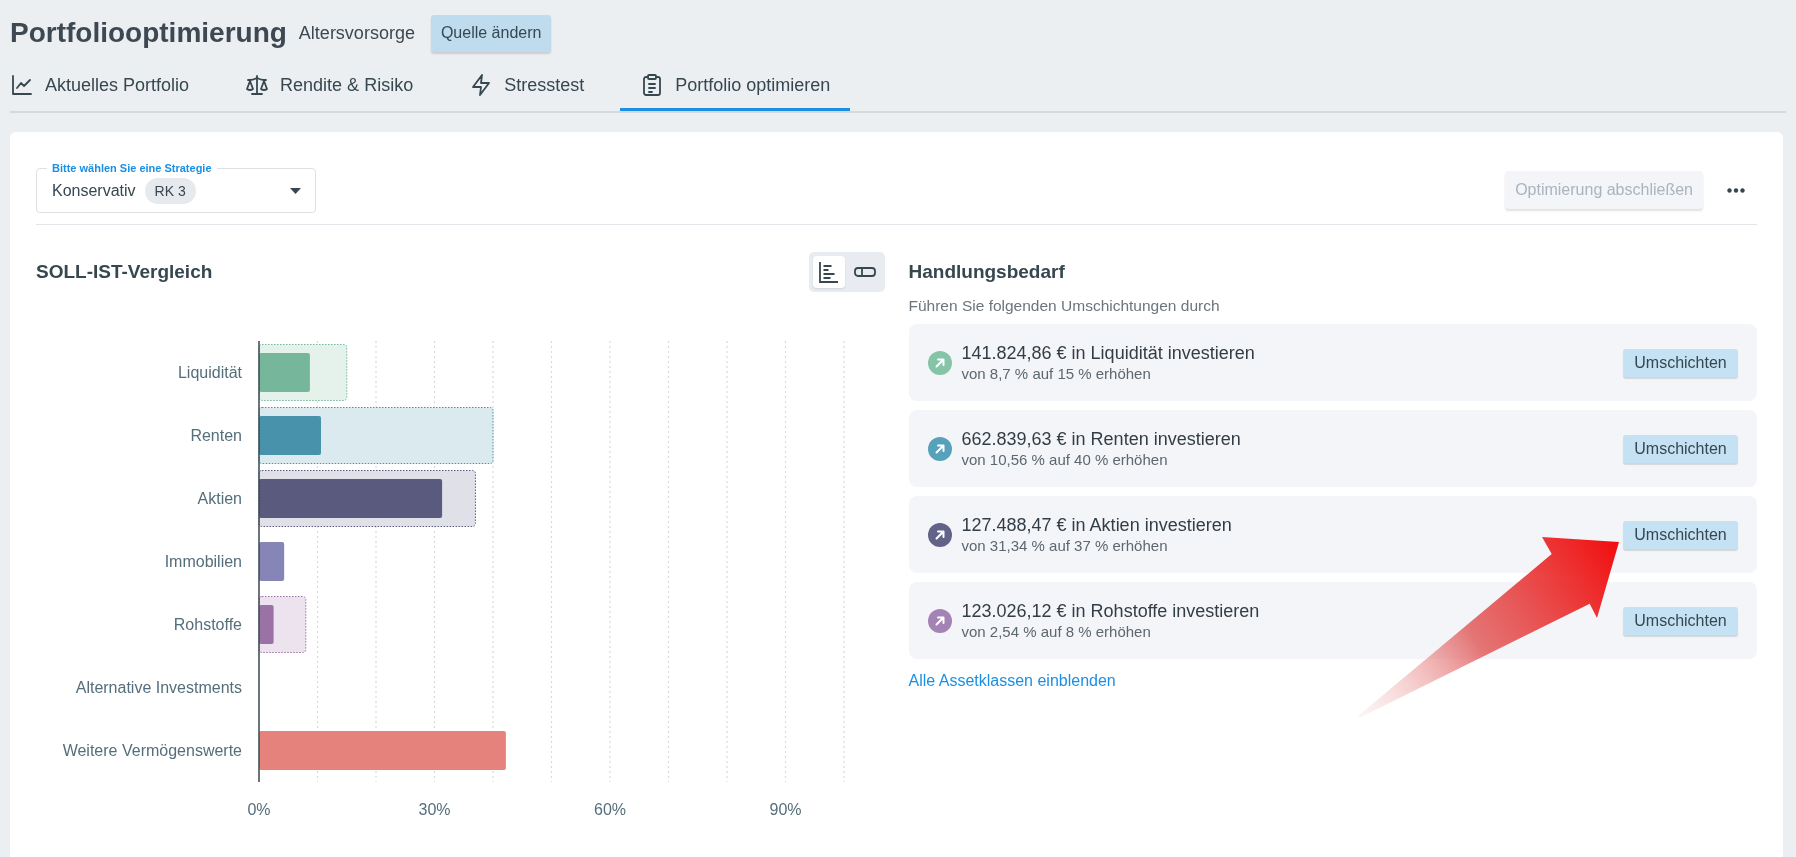  I want to click on action-detail: von 8,7 % auf 15 % erhöhen, so click(1056, 373).